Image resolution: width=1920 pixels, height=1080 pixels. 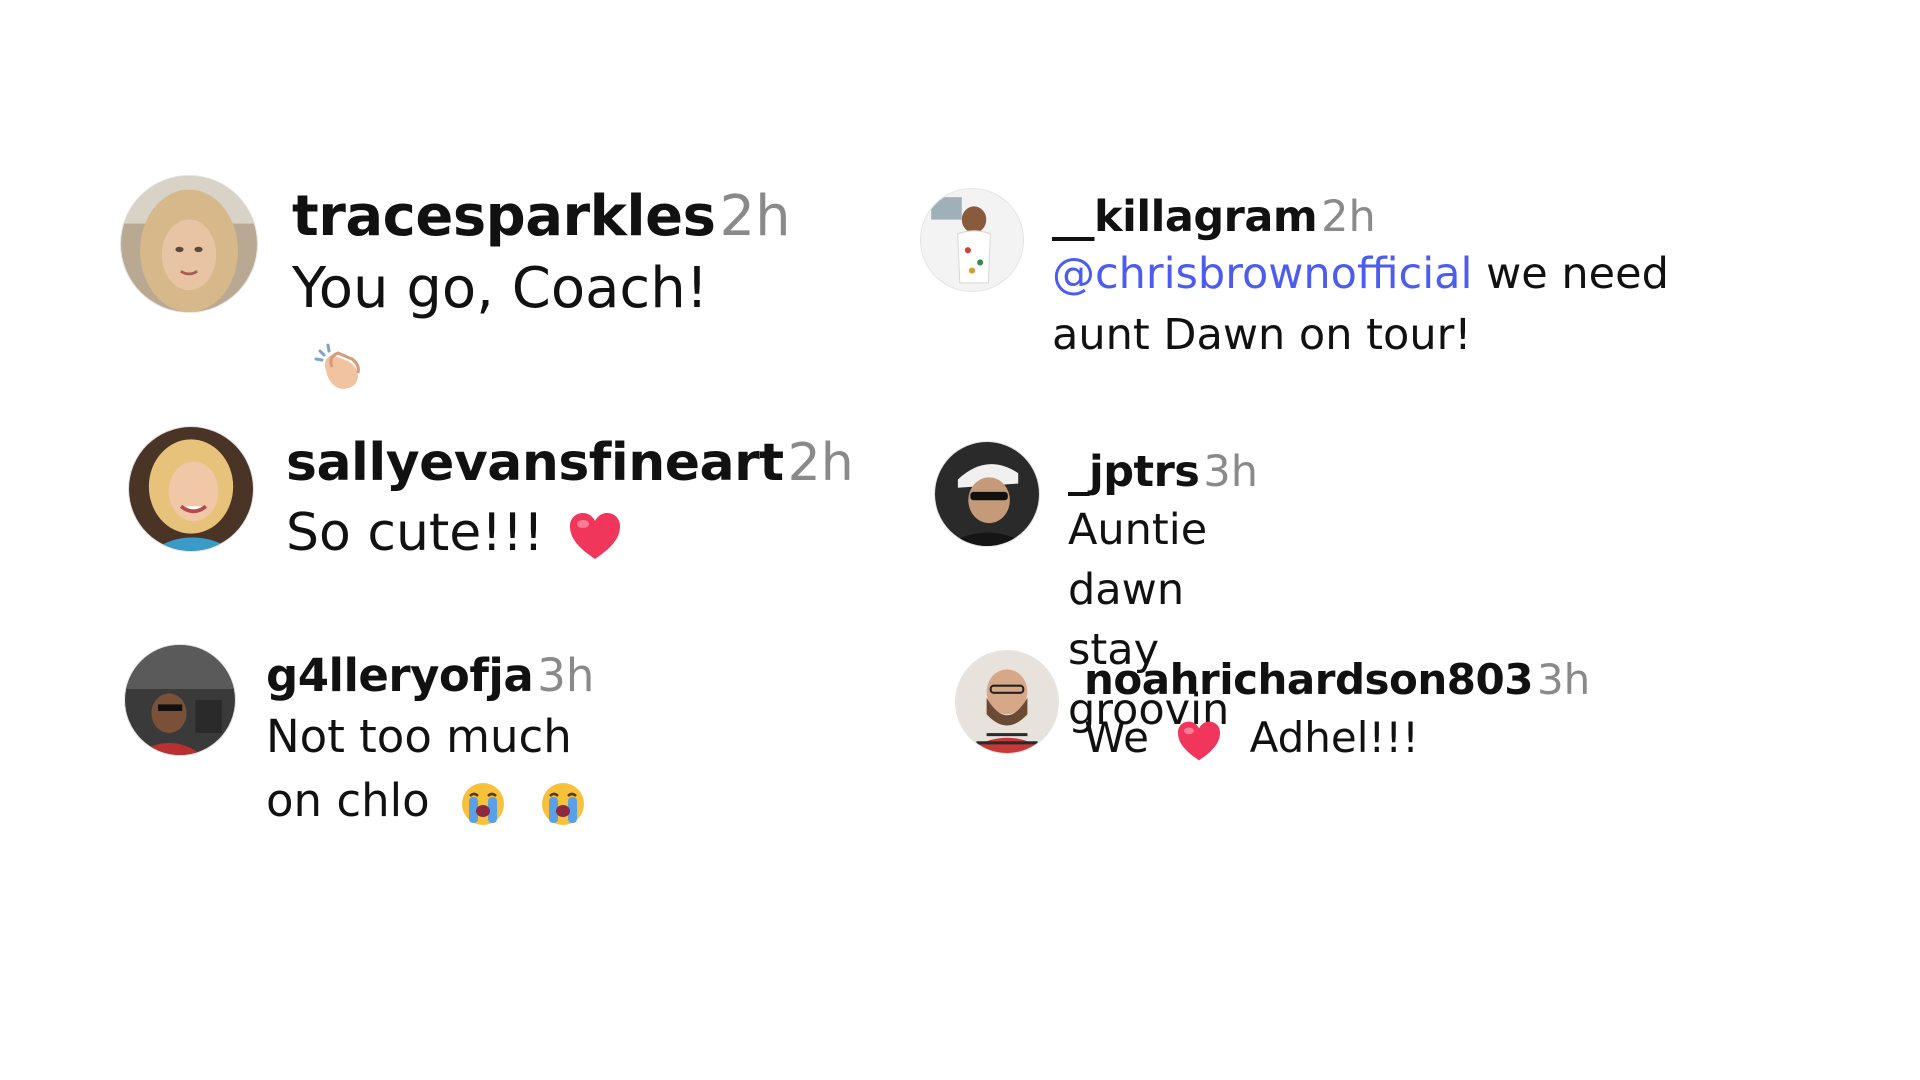 What do you see at coordinates (419, 768) in the screenshot?
I see `comment-text-content: Not too much on chlo` at bounding box center [419, 768].